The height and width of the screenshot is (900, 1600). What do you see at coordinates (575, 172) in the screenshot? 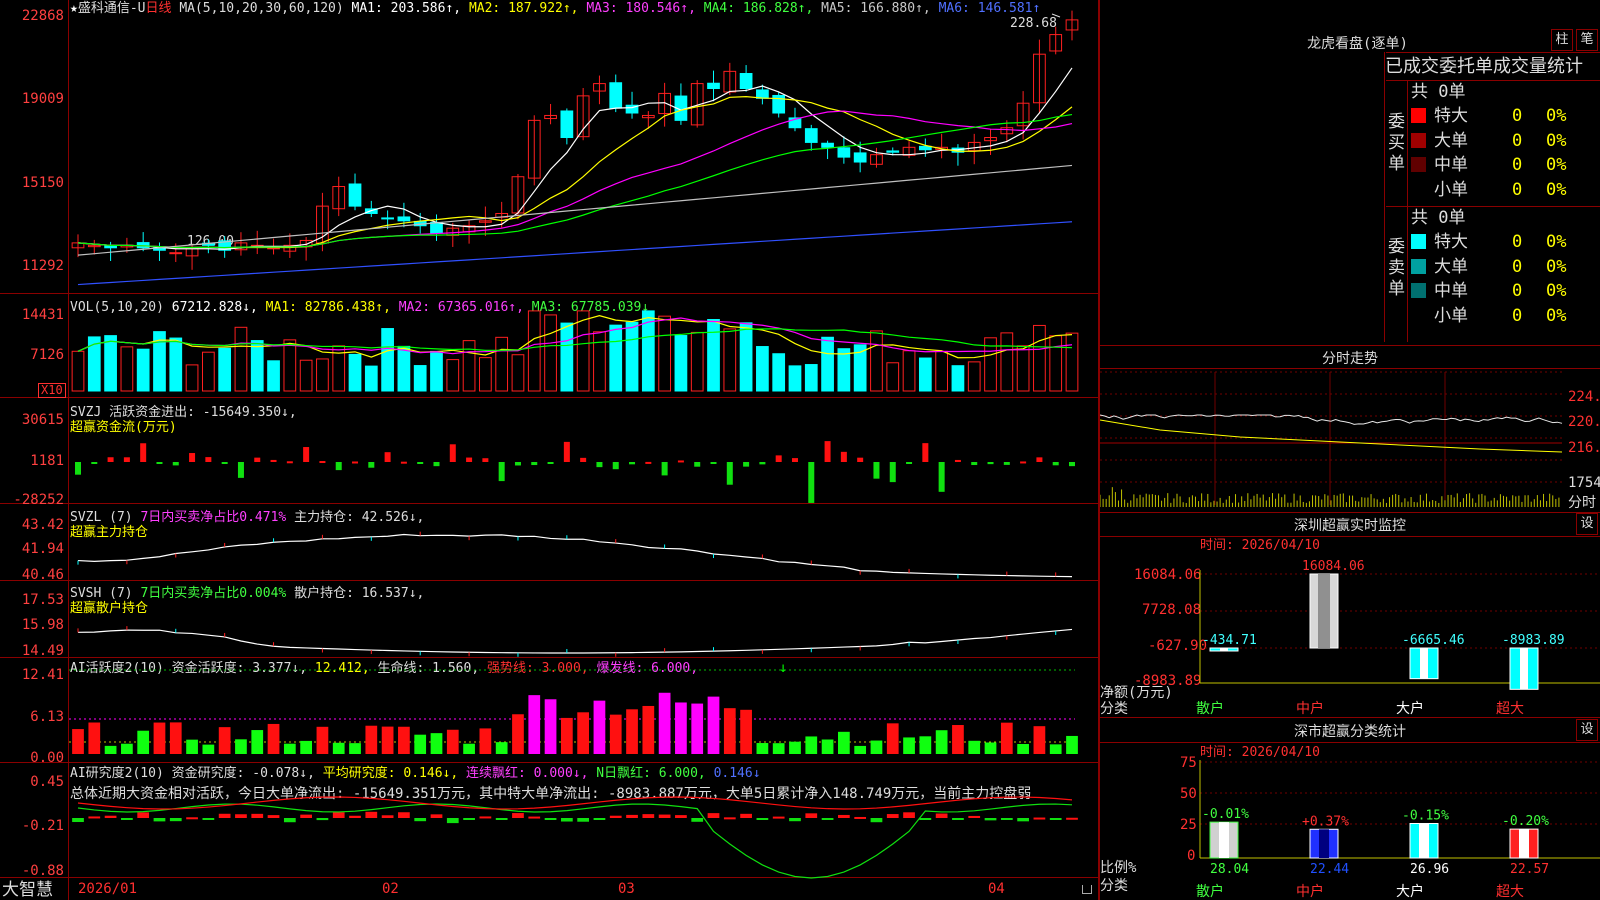
I see `ma2-line` at bounding box center [575, 172].